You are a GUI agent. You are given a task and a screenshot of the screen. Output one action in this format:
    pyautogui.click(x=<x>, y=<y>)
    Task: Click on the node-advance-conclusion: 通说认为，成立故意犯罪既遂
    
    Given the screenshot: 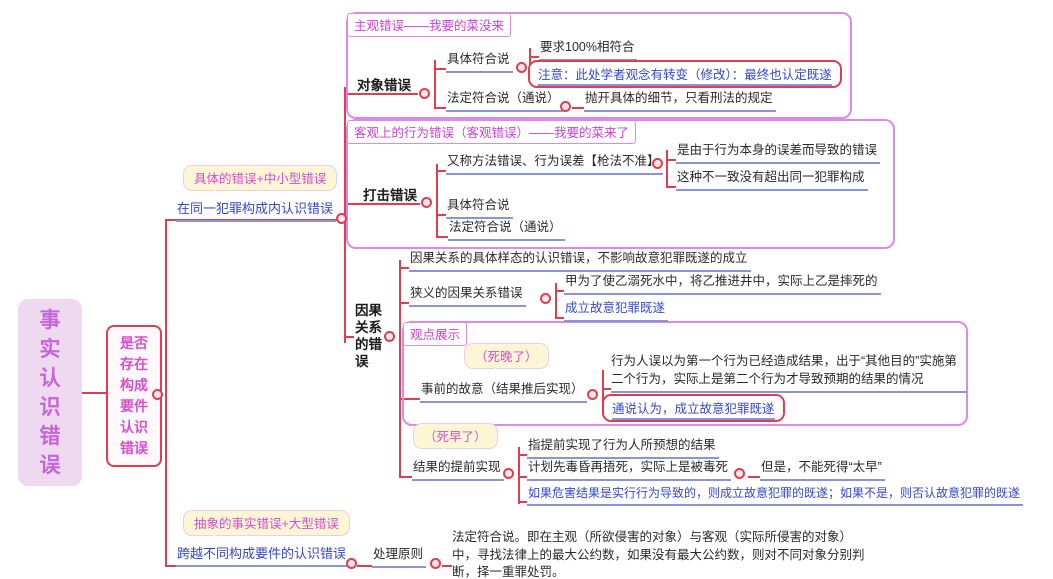 What is the action you would take?
    pyautogui.click(x=693, y=408)
    